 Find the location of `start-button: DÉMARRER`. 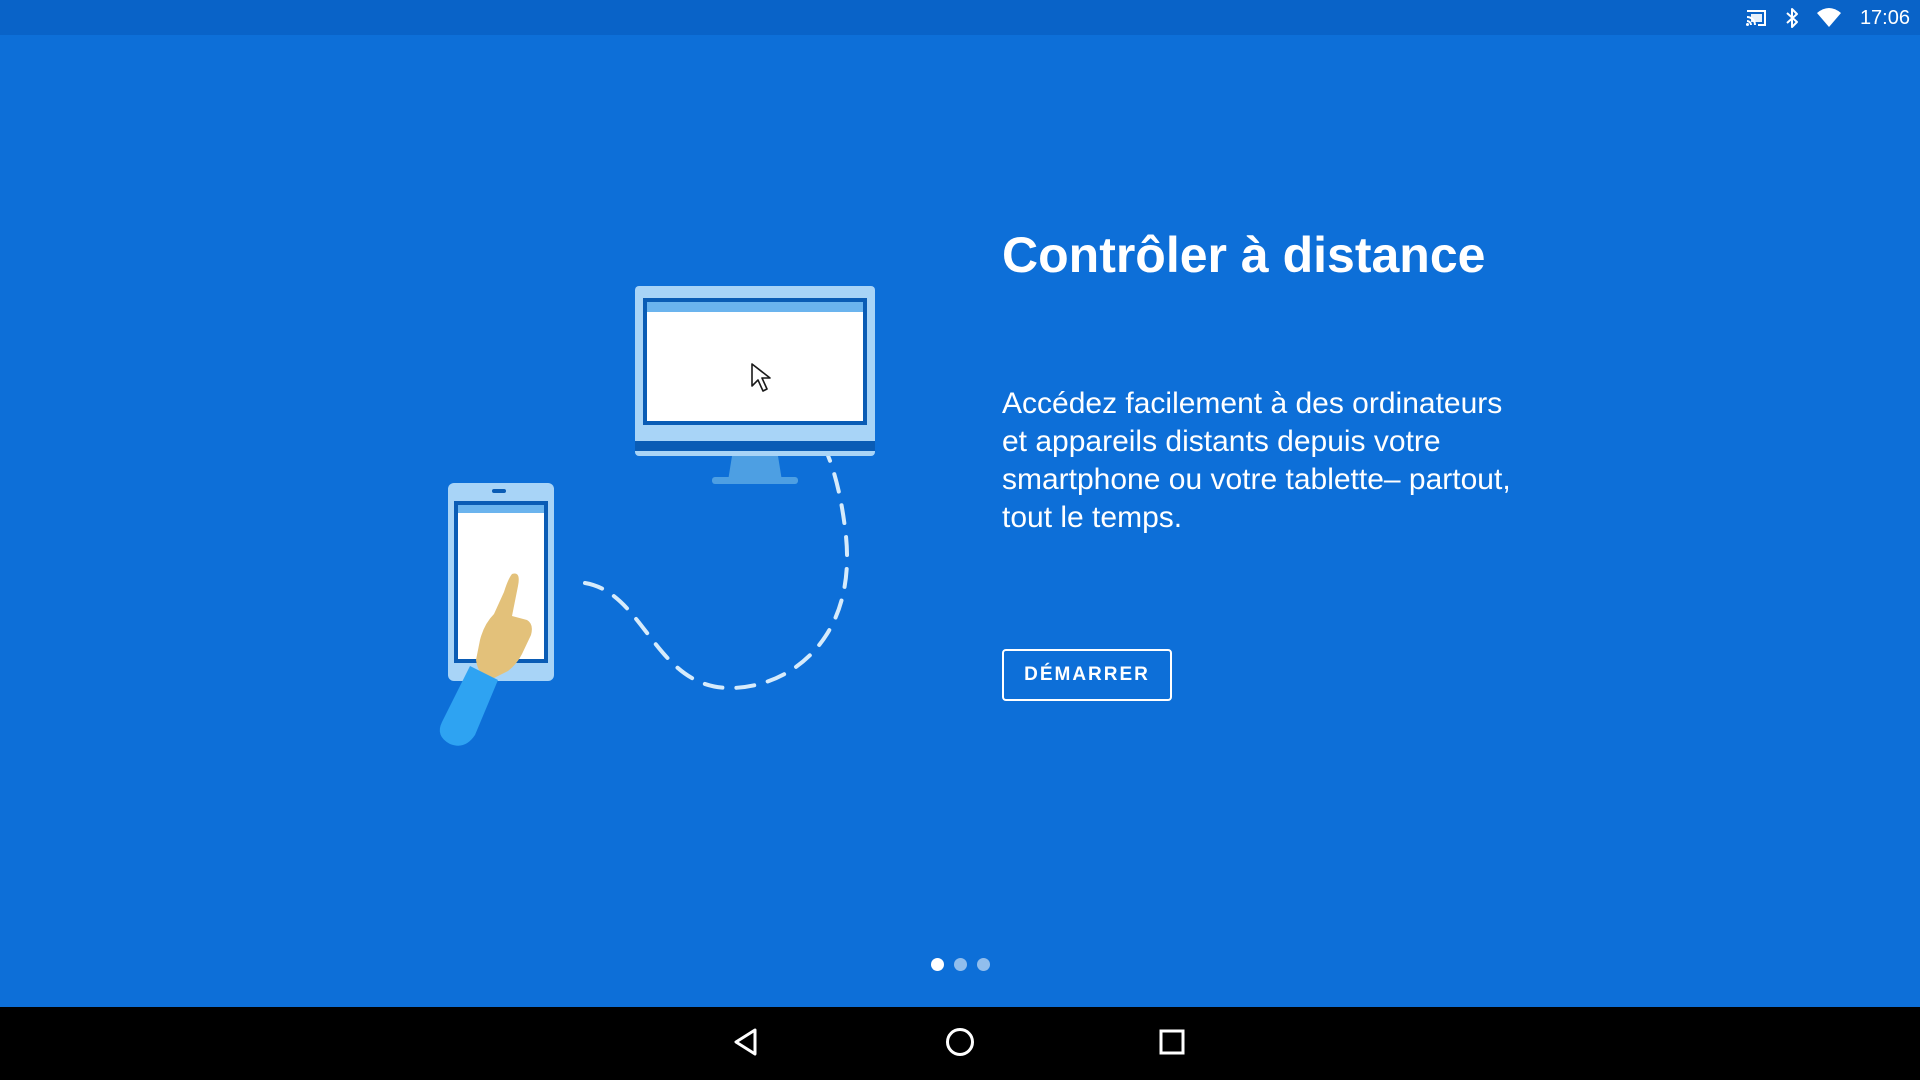

start-button: DÉMARRER is located at coordinates (1087, 675).